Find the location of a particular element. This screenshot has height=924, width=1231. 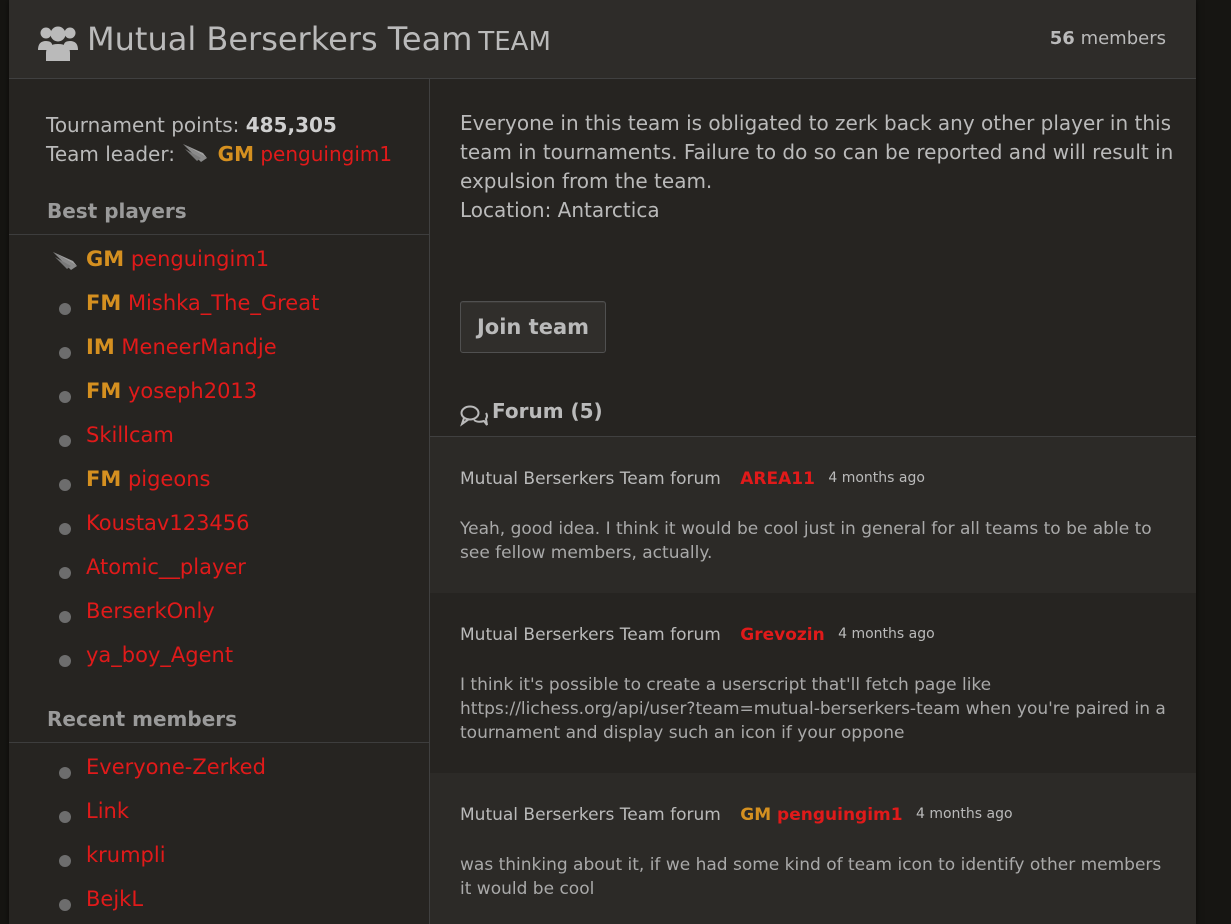

team-name: Mutual Berserkers Team is located at coordinates (280, 39).